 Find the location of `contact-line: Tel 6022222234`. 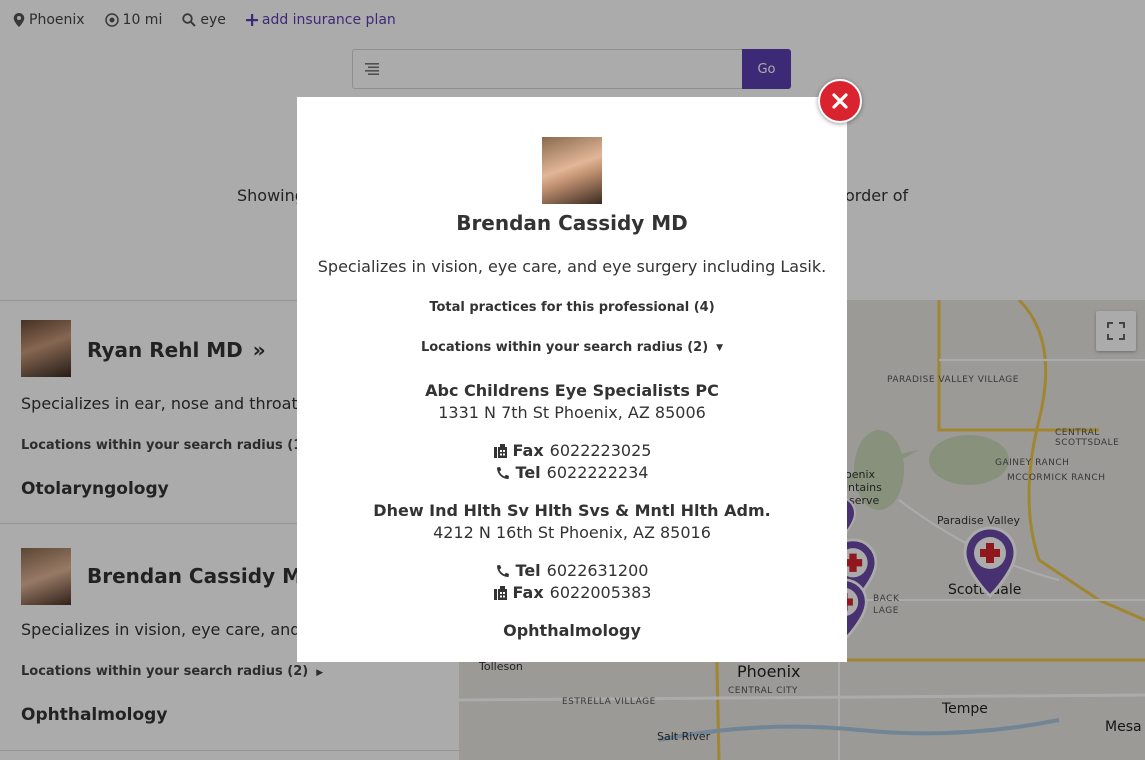

contact-line: Tel 6022222234 is located at coordinates (572, 472).